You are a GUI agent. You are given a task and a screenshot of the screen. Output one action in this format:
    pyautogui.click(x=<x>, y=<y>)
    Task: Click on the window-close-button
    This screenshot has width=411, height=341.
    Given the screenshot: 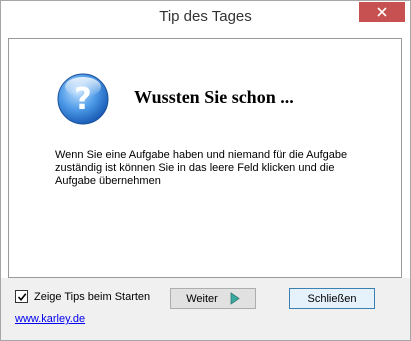 What is the action you would take?
    pyautogui.click(x=382, y=12)
    